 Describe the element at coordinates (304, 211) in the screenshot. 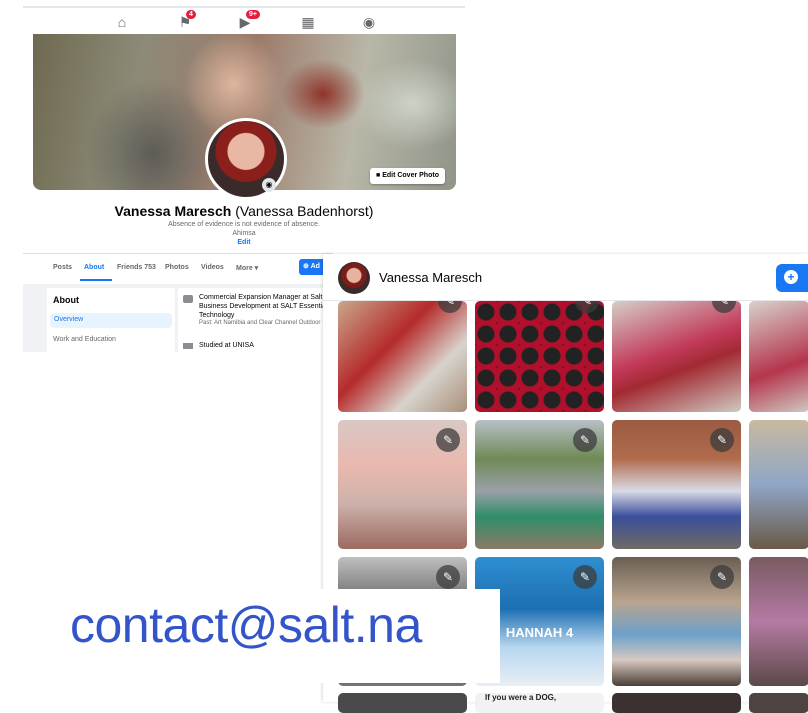

I see `profile-alt-name: (Vanessa Badenhorst)` at that location.